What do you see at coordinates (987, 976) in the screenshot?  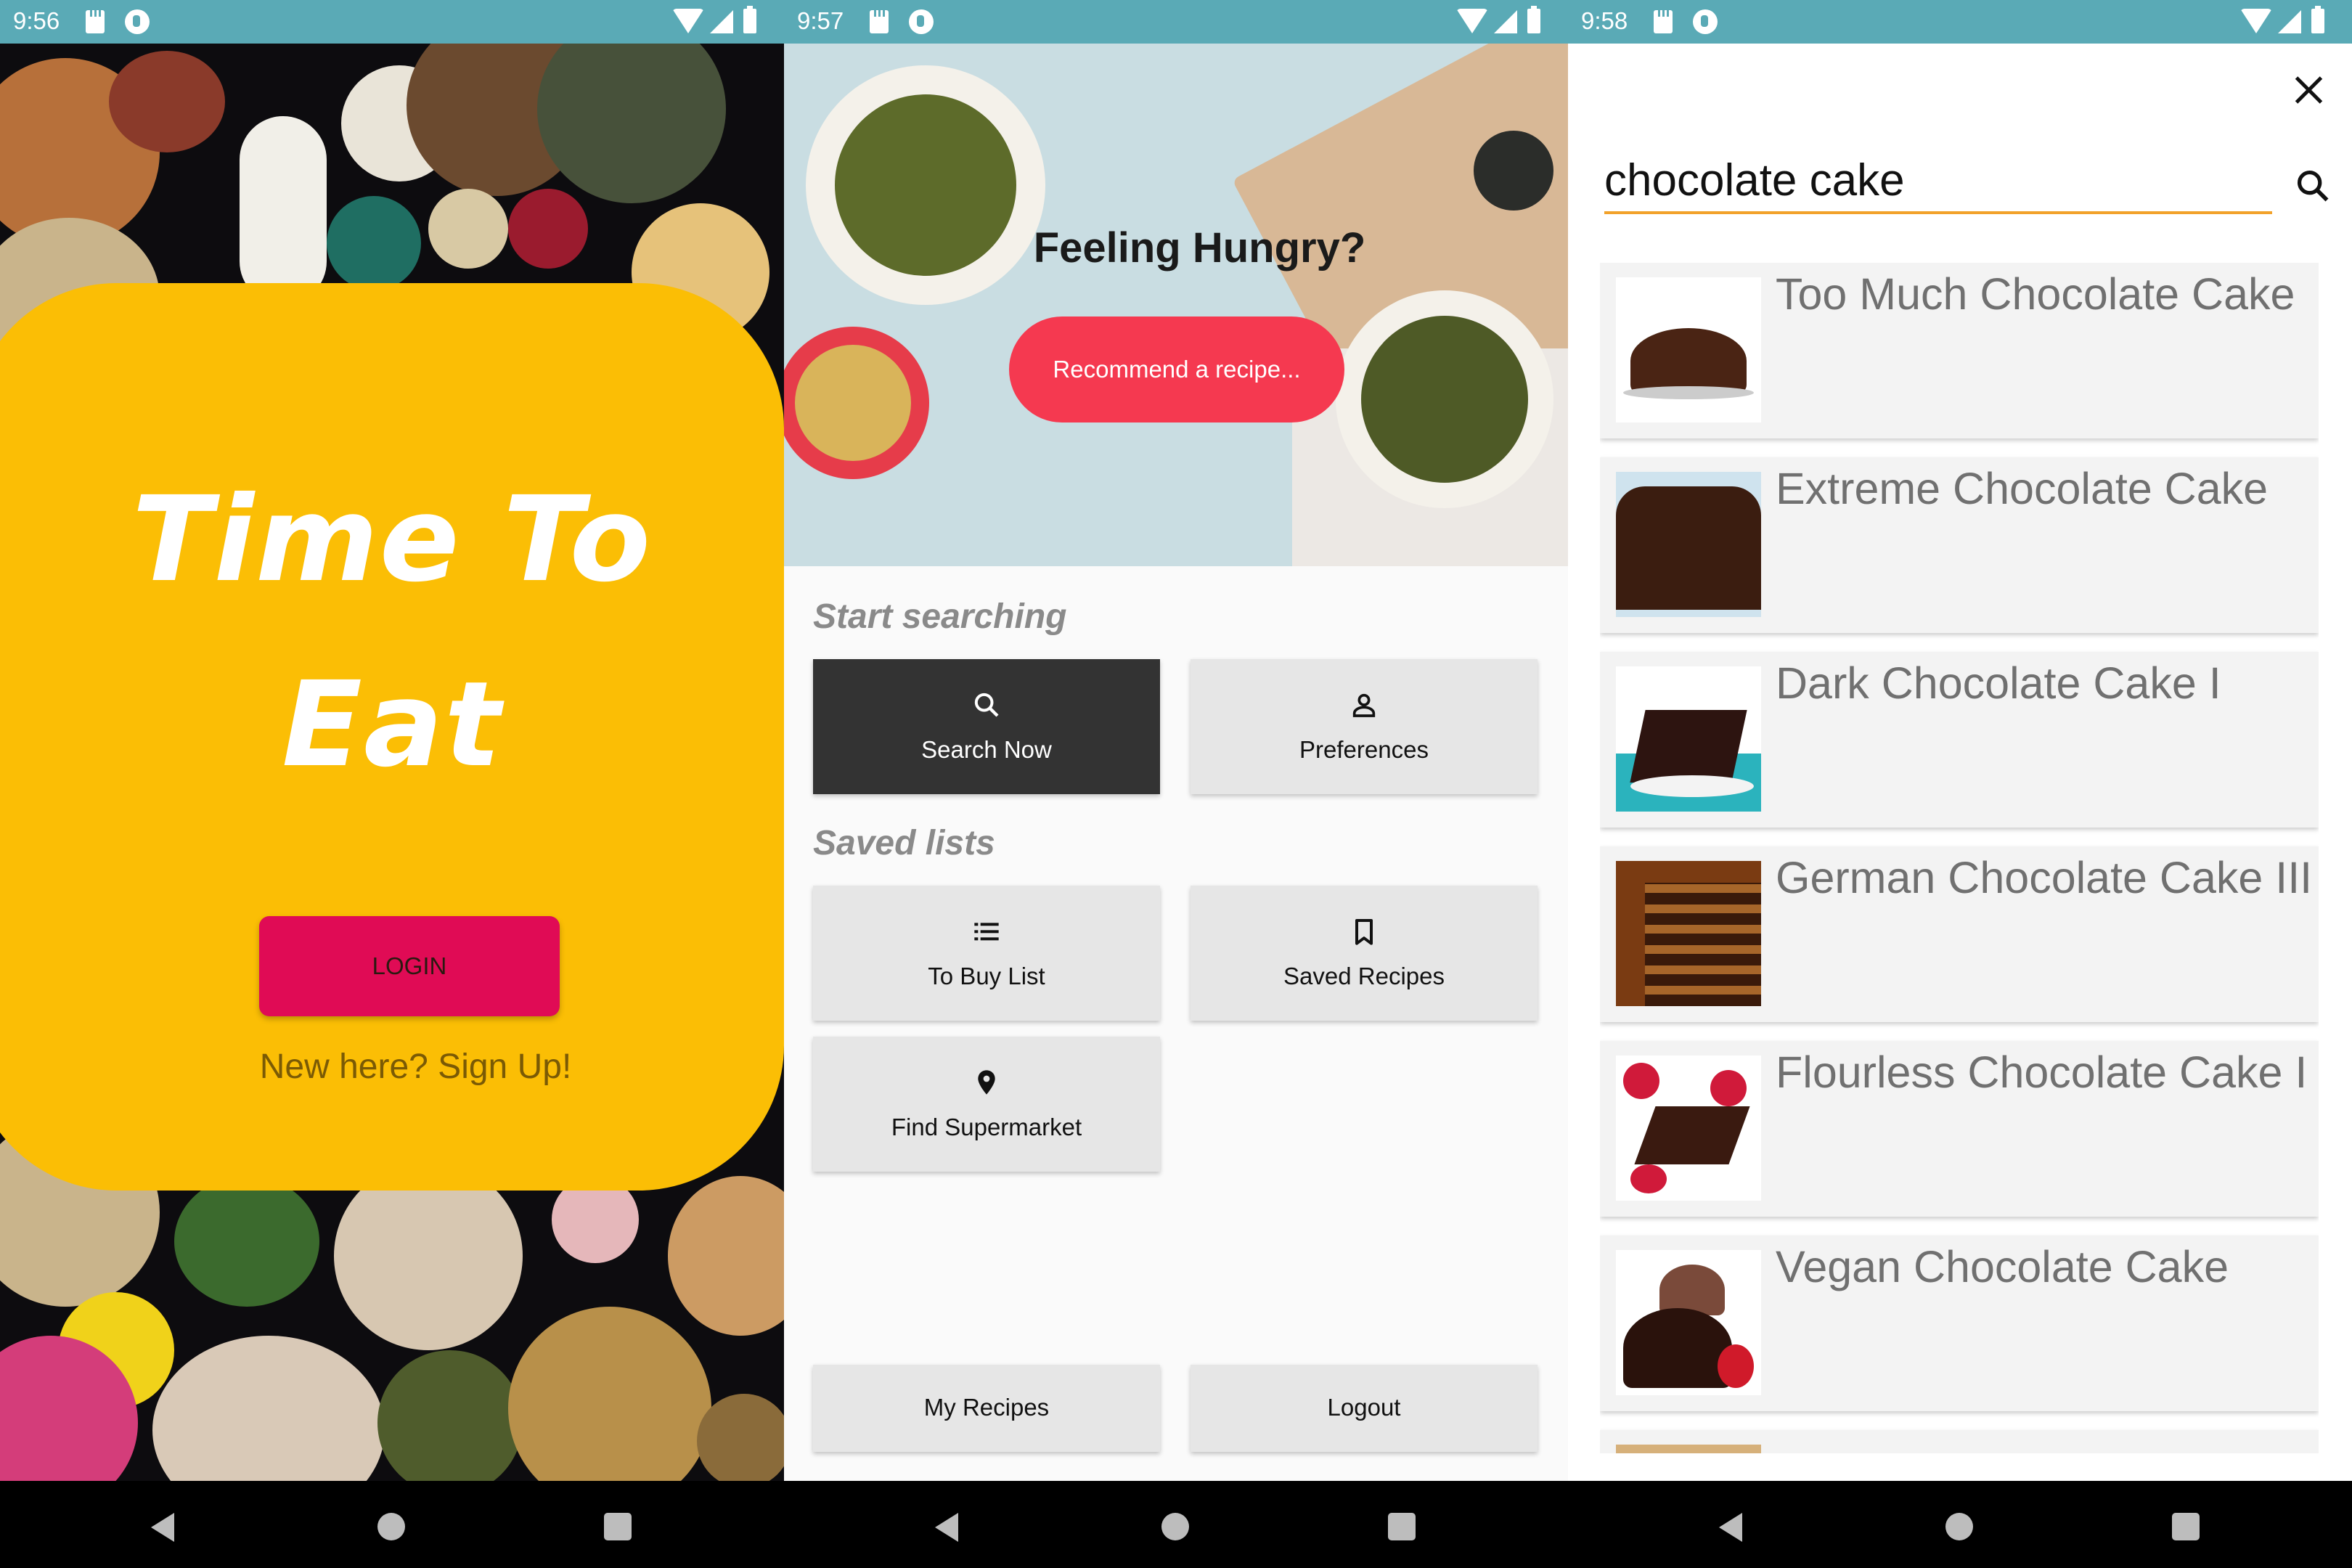 I see `to-buy-list-label: To Buy List` at bounding box center [987, 976].